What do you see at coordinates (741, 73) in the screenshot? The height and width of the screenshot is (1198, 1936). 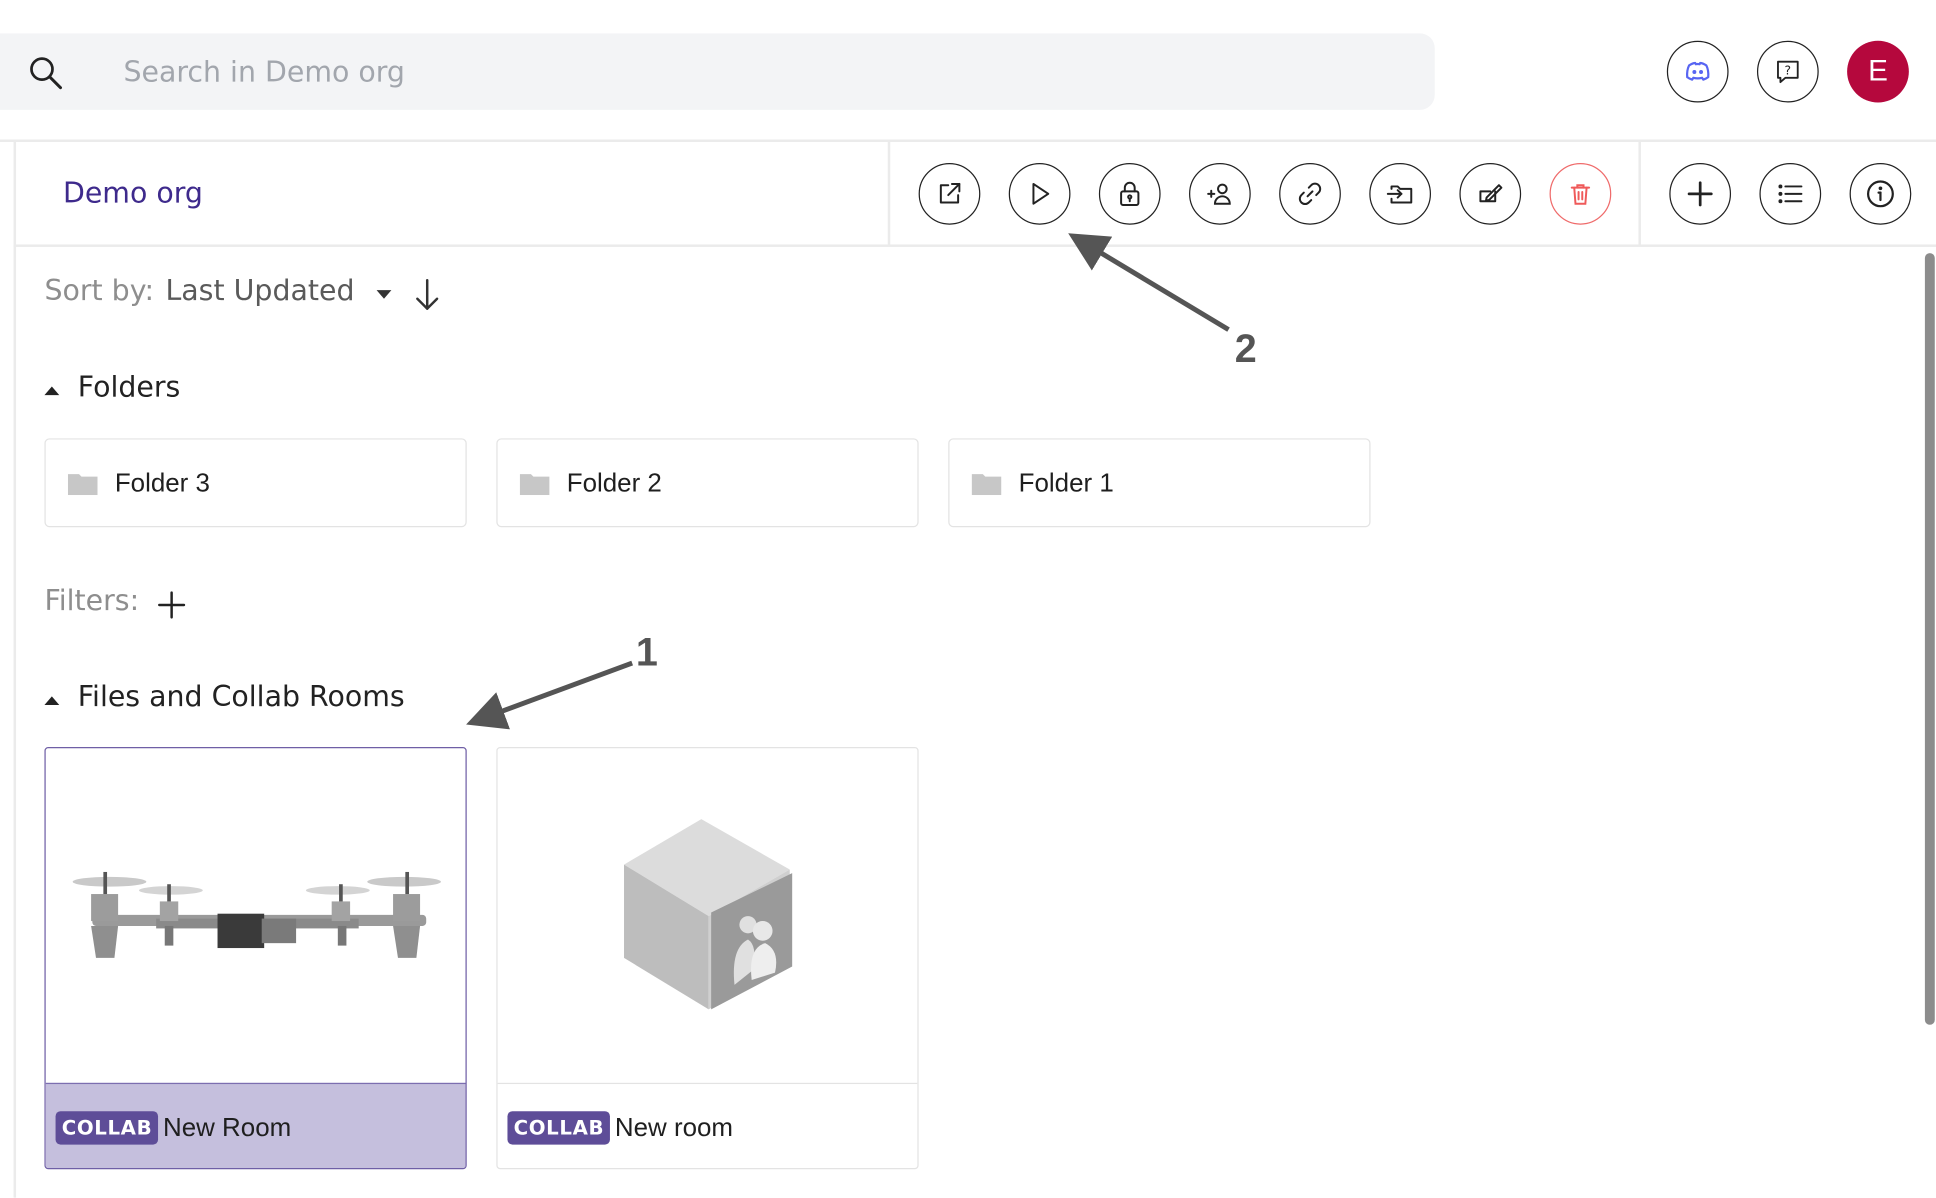 I see `search-input` at bounding box center [741, 73].